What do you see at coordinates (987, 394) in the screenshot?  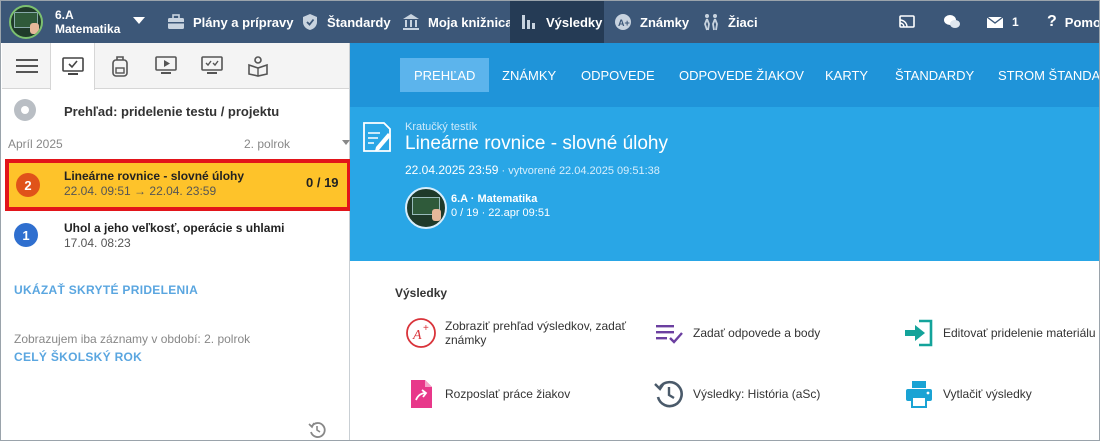 I see `print-results-label: Vytlačiť výsledky` at bounding box center [987, 394].